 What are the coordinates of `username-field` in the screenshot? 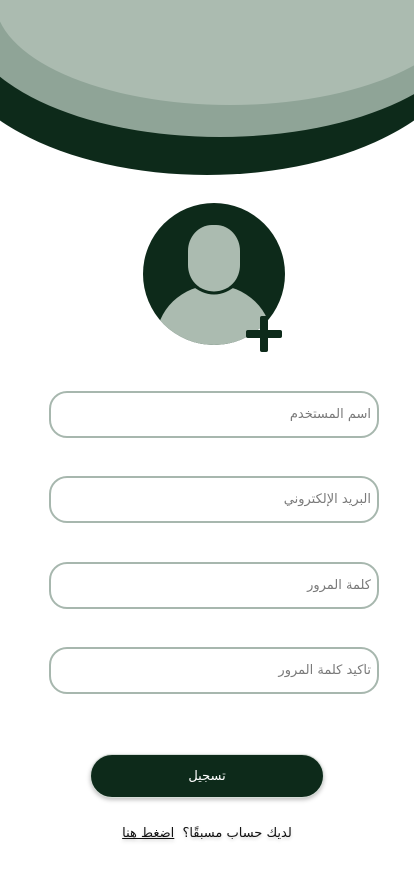 It's located at (214, 414).